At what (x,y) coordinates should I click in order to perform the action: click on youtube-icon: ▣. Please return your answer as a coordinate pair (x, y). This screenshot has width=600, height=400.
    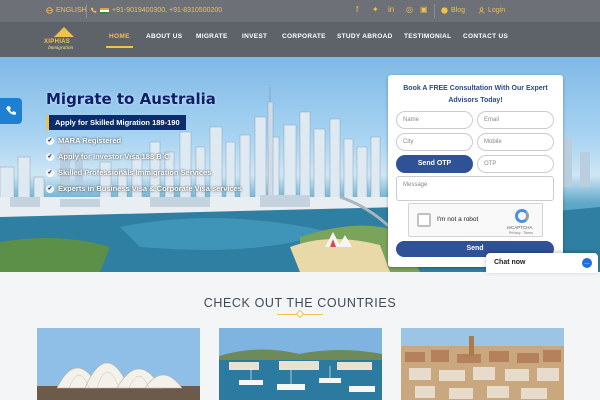
    Looking at the image, I should click on (424, 9).